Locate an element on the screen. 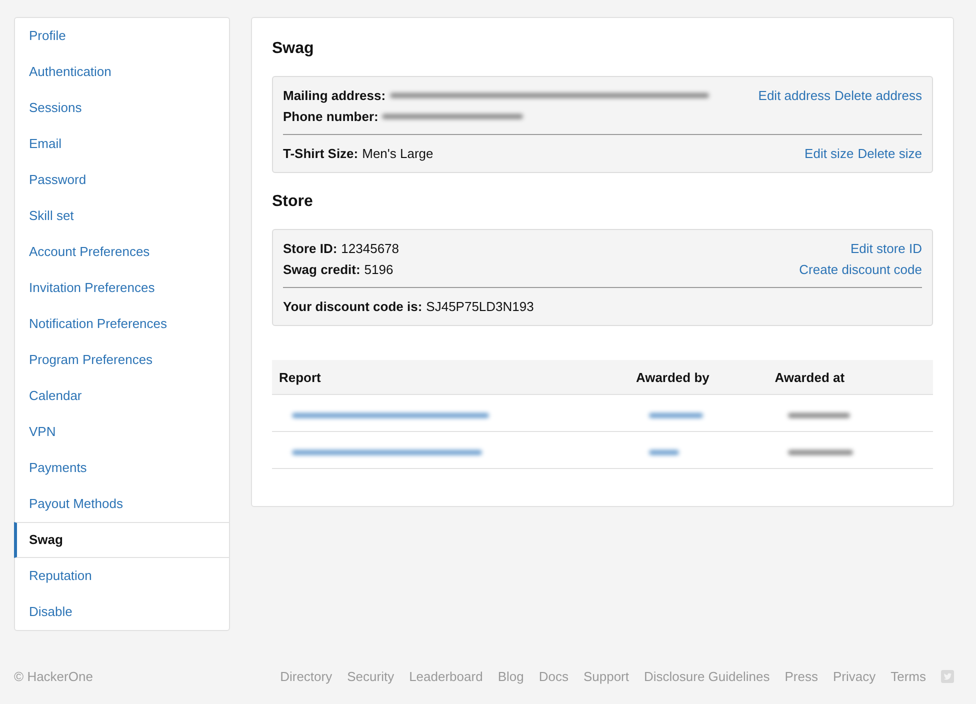 This screenshot has height=704, width=976. sidebar-item: Password is located at coordinates (121, 180).